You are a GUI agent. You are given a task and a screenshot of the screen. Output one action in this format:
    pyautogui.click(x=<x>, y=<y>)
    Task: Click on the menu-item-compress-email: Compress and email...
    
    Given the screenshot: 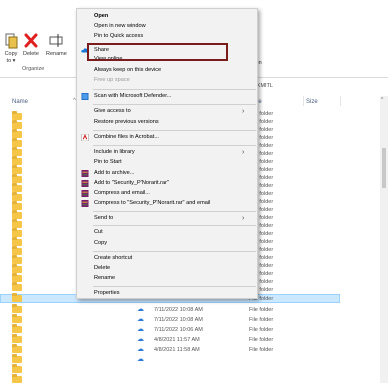 What is the action you would take?
    pyautogui.click(x=122, y=193)
    